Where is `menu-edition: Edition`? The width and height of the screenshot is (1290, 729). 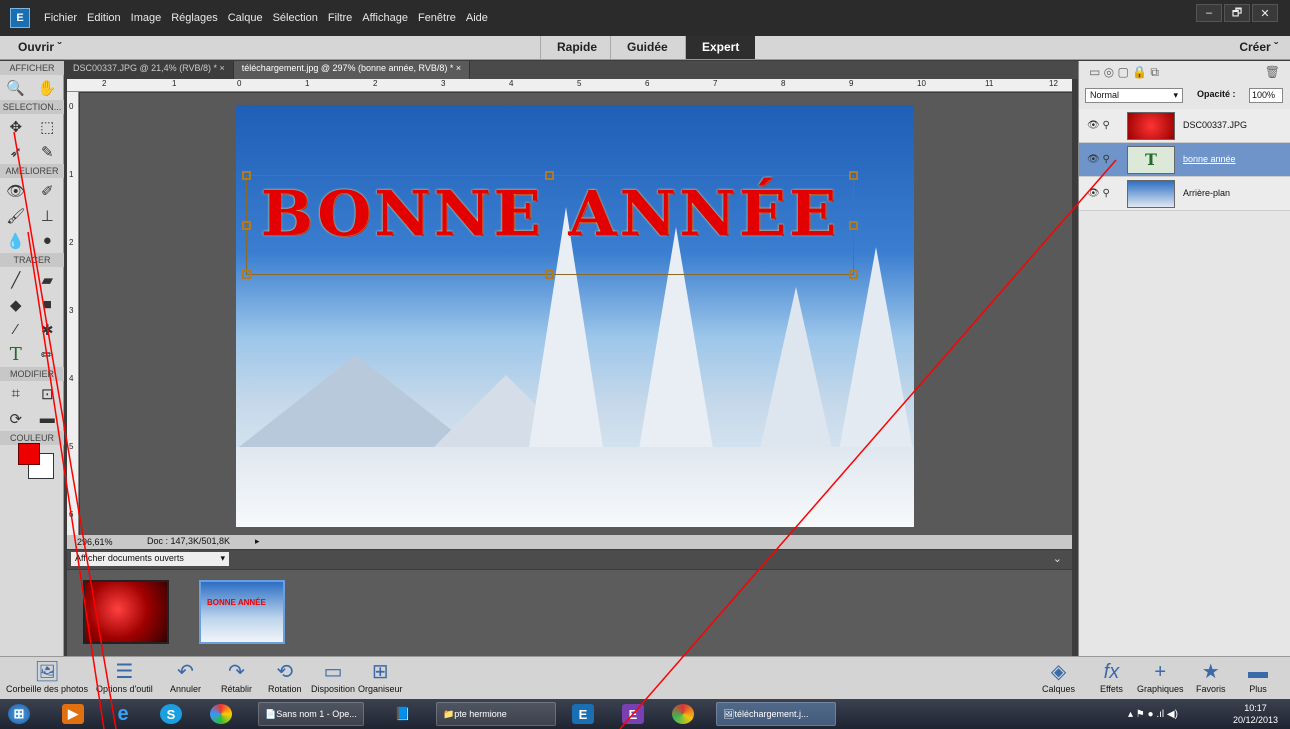 menu-edition: Edition is located at coordinates (104, 18).